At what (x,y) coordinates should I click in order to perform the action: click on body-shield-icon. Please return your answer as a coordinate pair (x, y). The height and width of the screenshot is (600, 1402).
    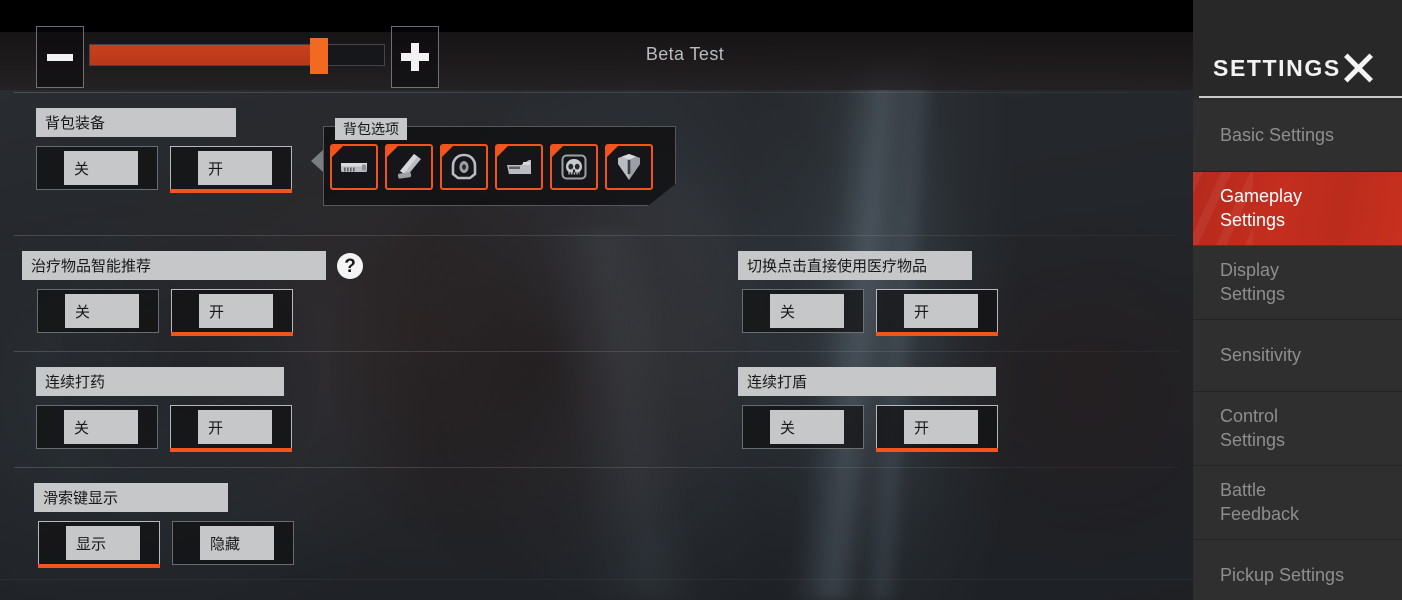
    Looking at the image, I should click on (519, 167).